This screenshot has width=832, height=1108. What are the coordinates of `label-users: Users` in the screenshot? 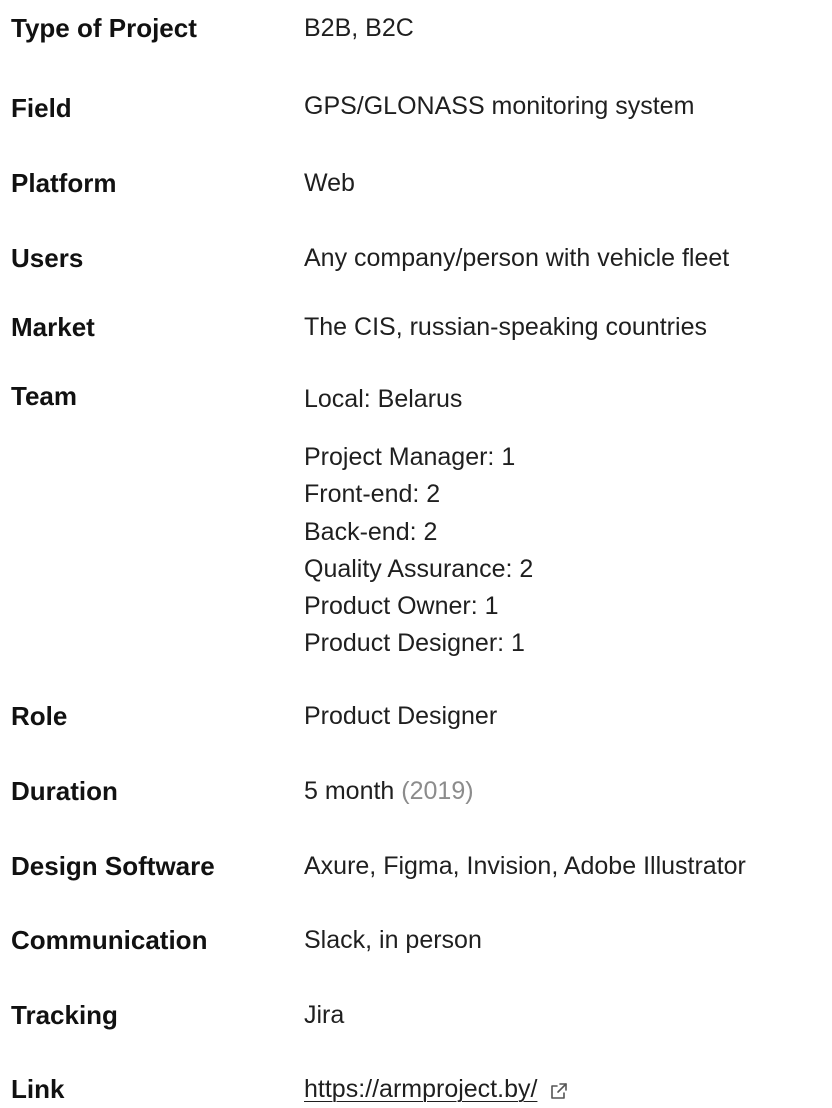 It's located at (47, 258).